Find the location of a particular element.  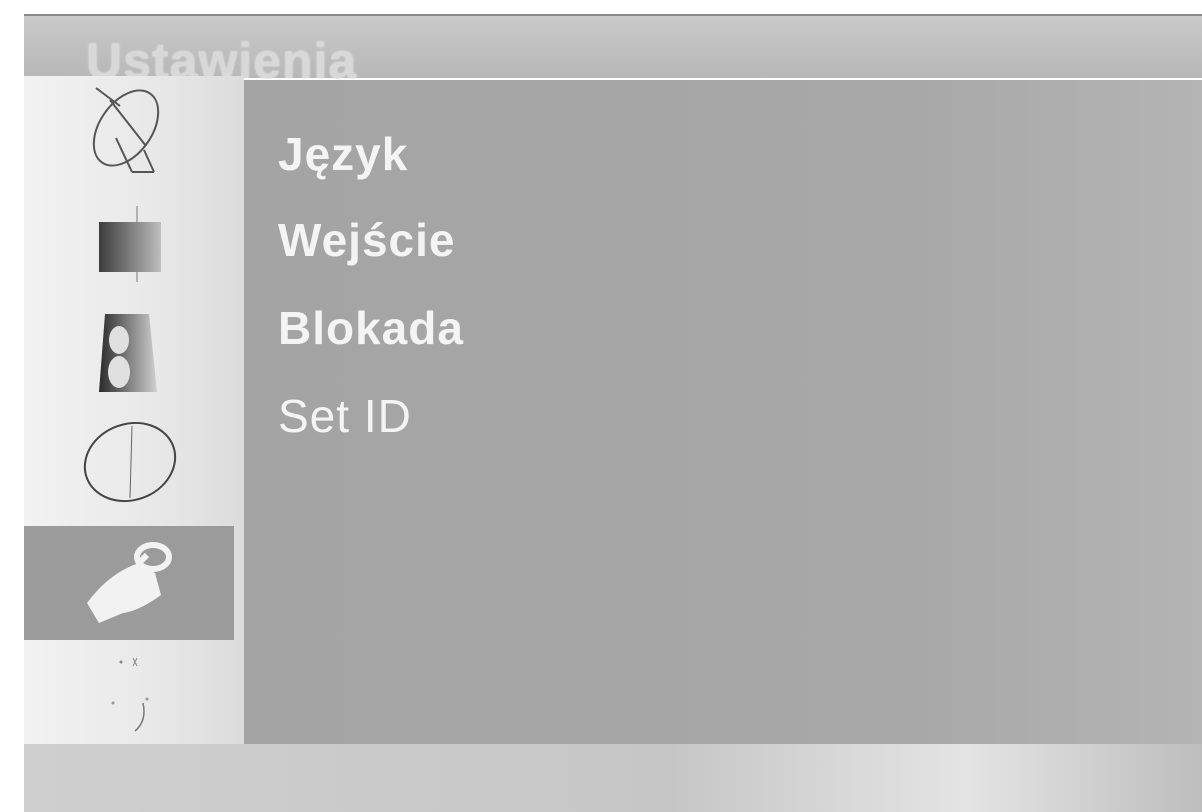

sidebar-item-more is located at coordinates (129, 714).